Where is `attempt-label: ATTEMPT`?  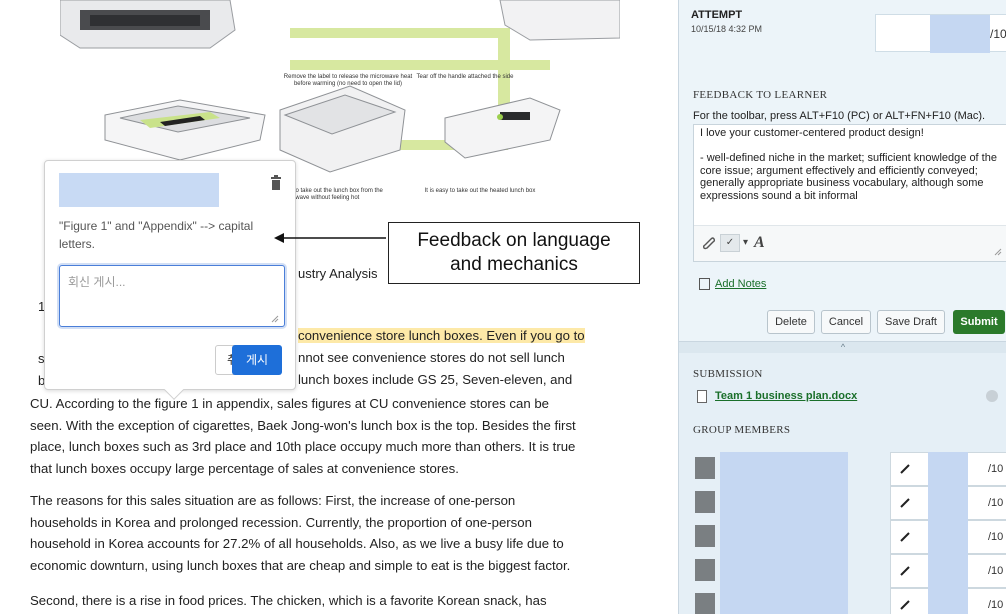
attempt-label: ATTEMPT is located at coordinates (717, 15).